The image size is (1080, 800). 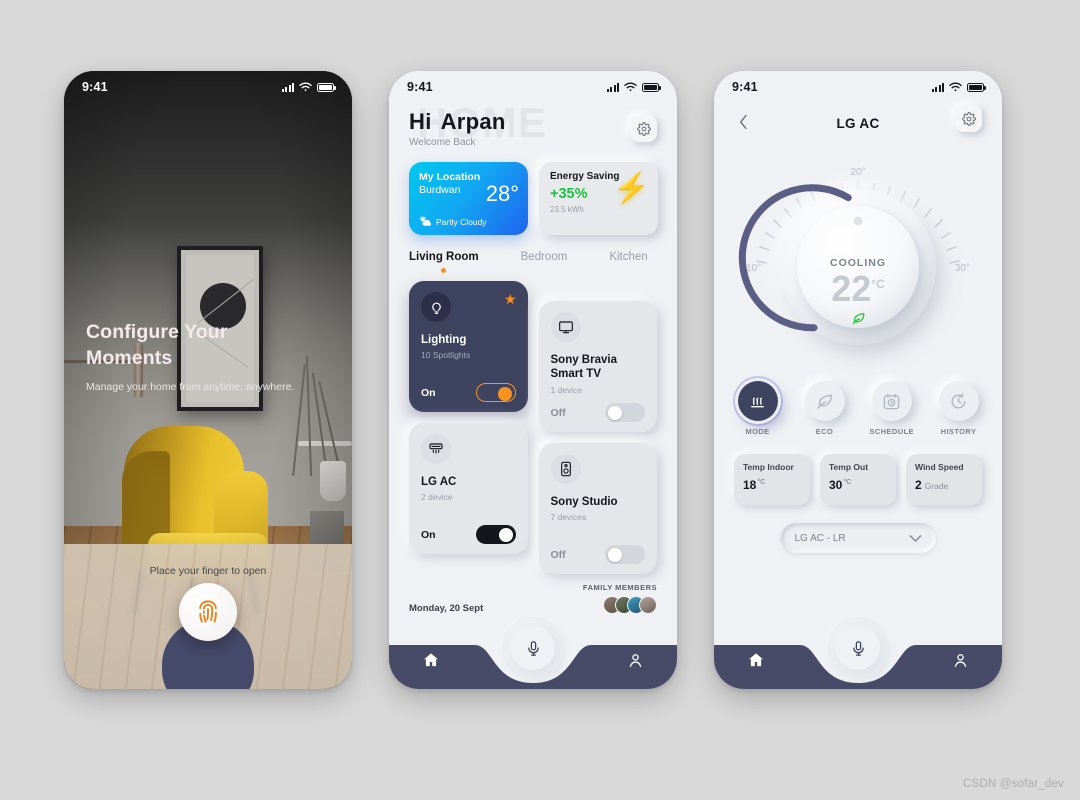 I want to click on ac-header: LG AC, so click(x=858, y=123).